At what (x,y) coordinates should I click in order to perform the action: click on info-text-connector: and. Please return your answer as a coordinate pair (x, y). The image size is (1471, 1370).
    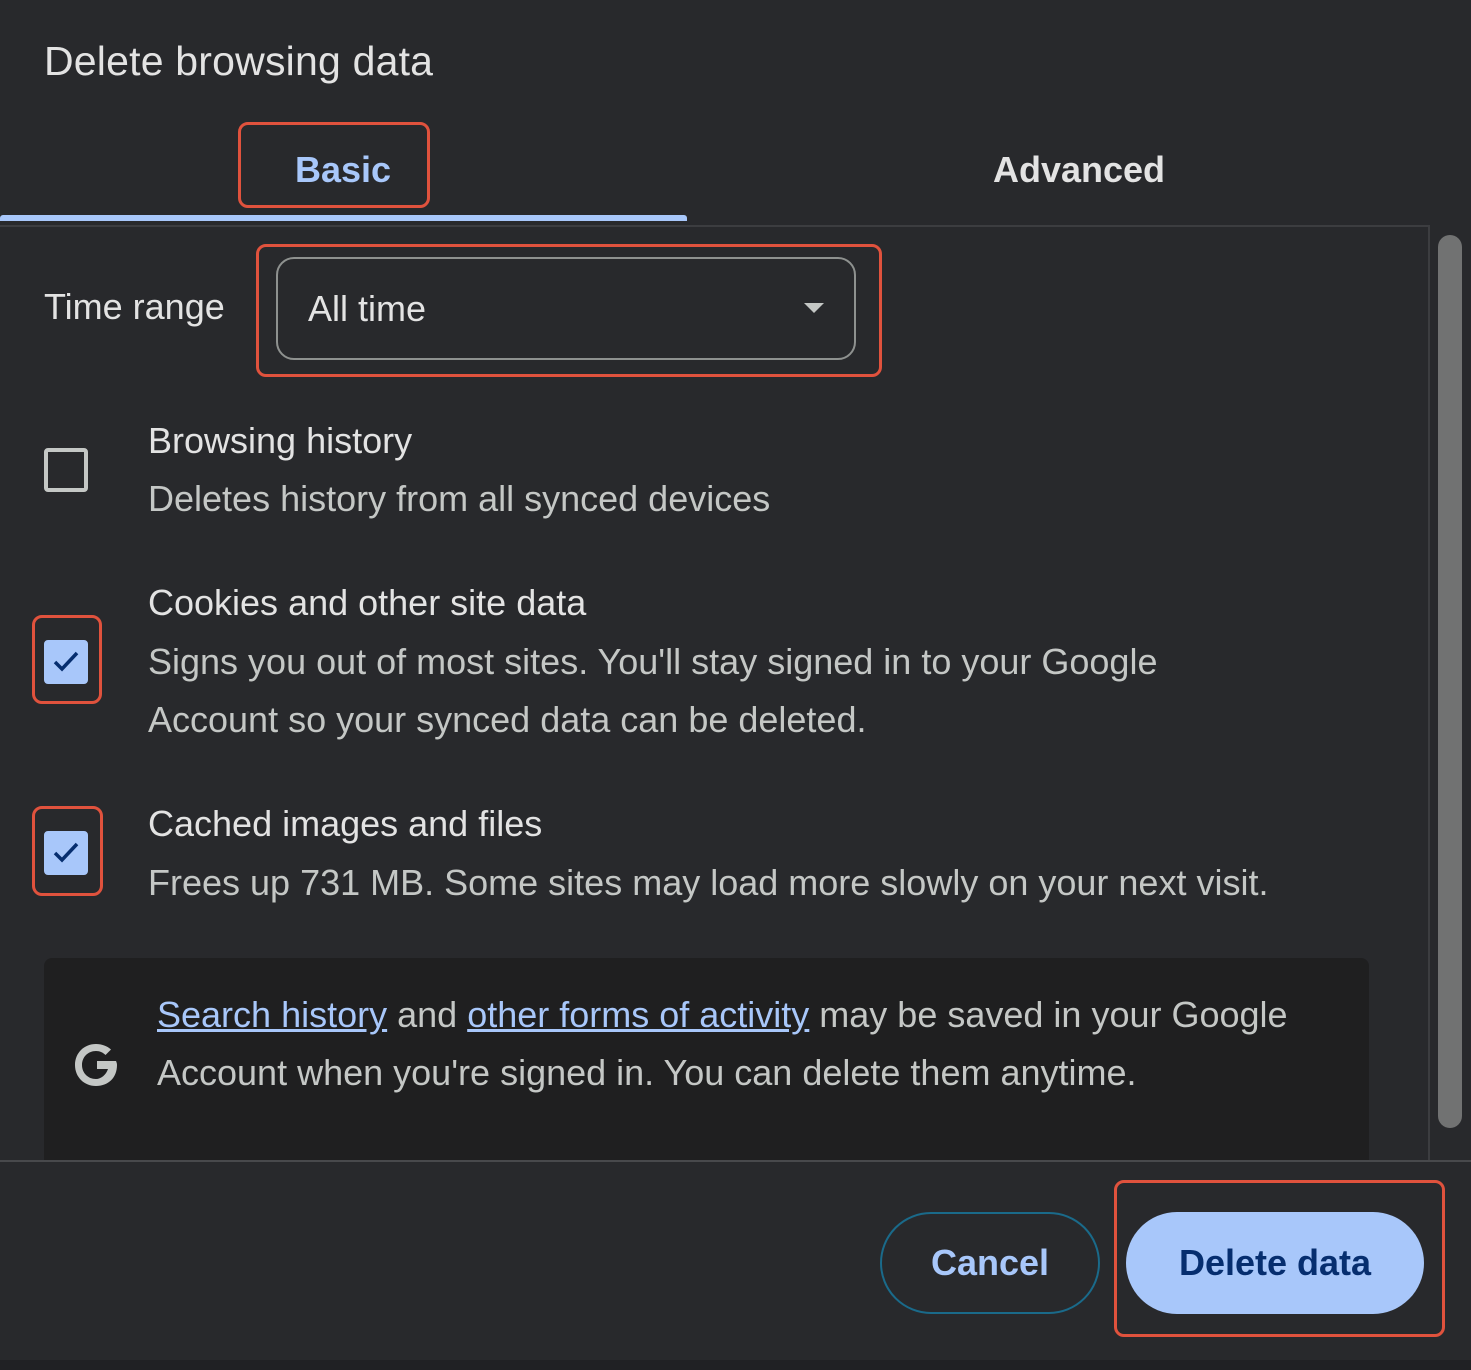
    Looking at the image, I should click on (427, 1014).